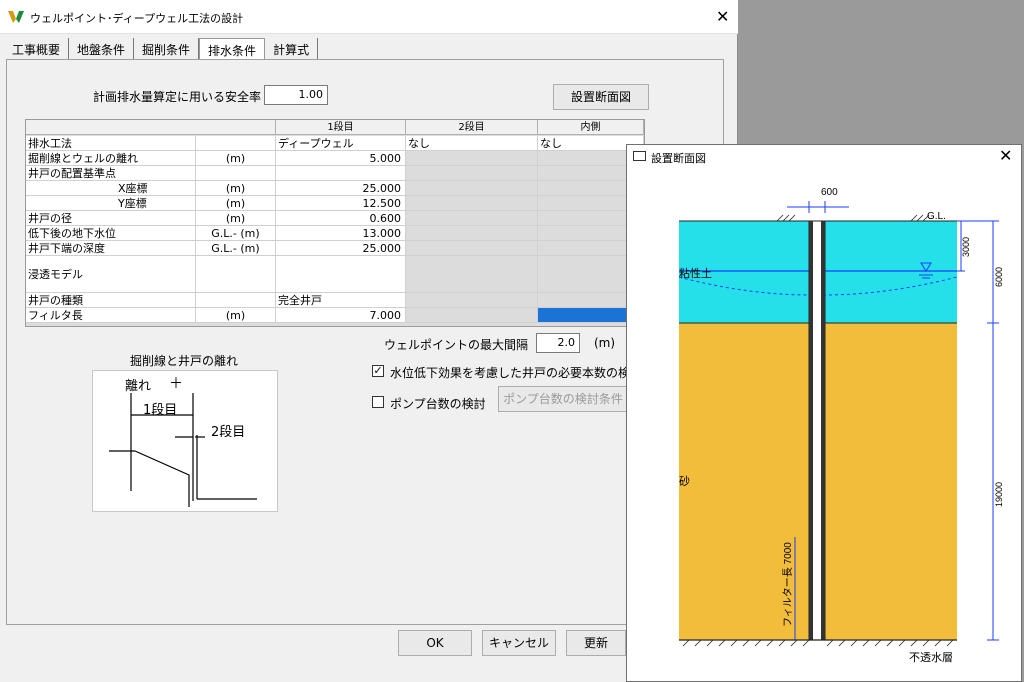 The height and width of the screenshot is (682, 1024). What do you see at coordinates (684, 481) in the screenshot?
I see `sand-label: 砂` at bounding box center [684, 481].